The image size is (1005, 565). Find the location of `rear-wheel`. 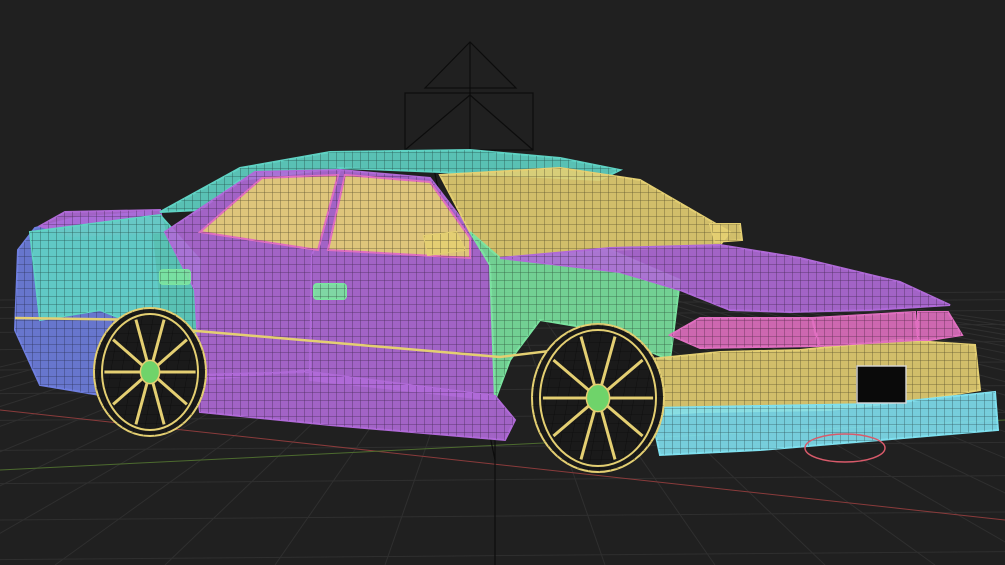

rear-wheel is located at coordinates (150, 372).